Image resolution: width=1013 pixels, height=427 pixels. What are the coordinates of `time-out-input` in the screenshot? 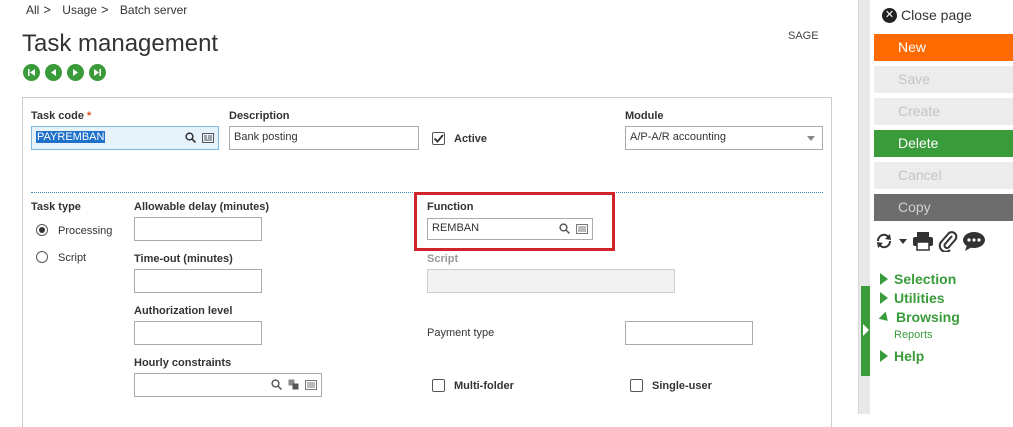 It's located at (198, 281).